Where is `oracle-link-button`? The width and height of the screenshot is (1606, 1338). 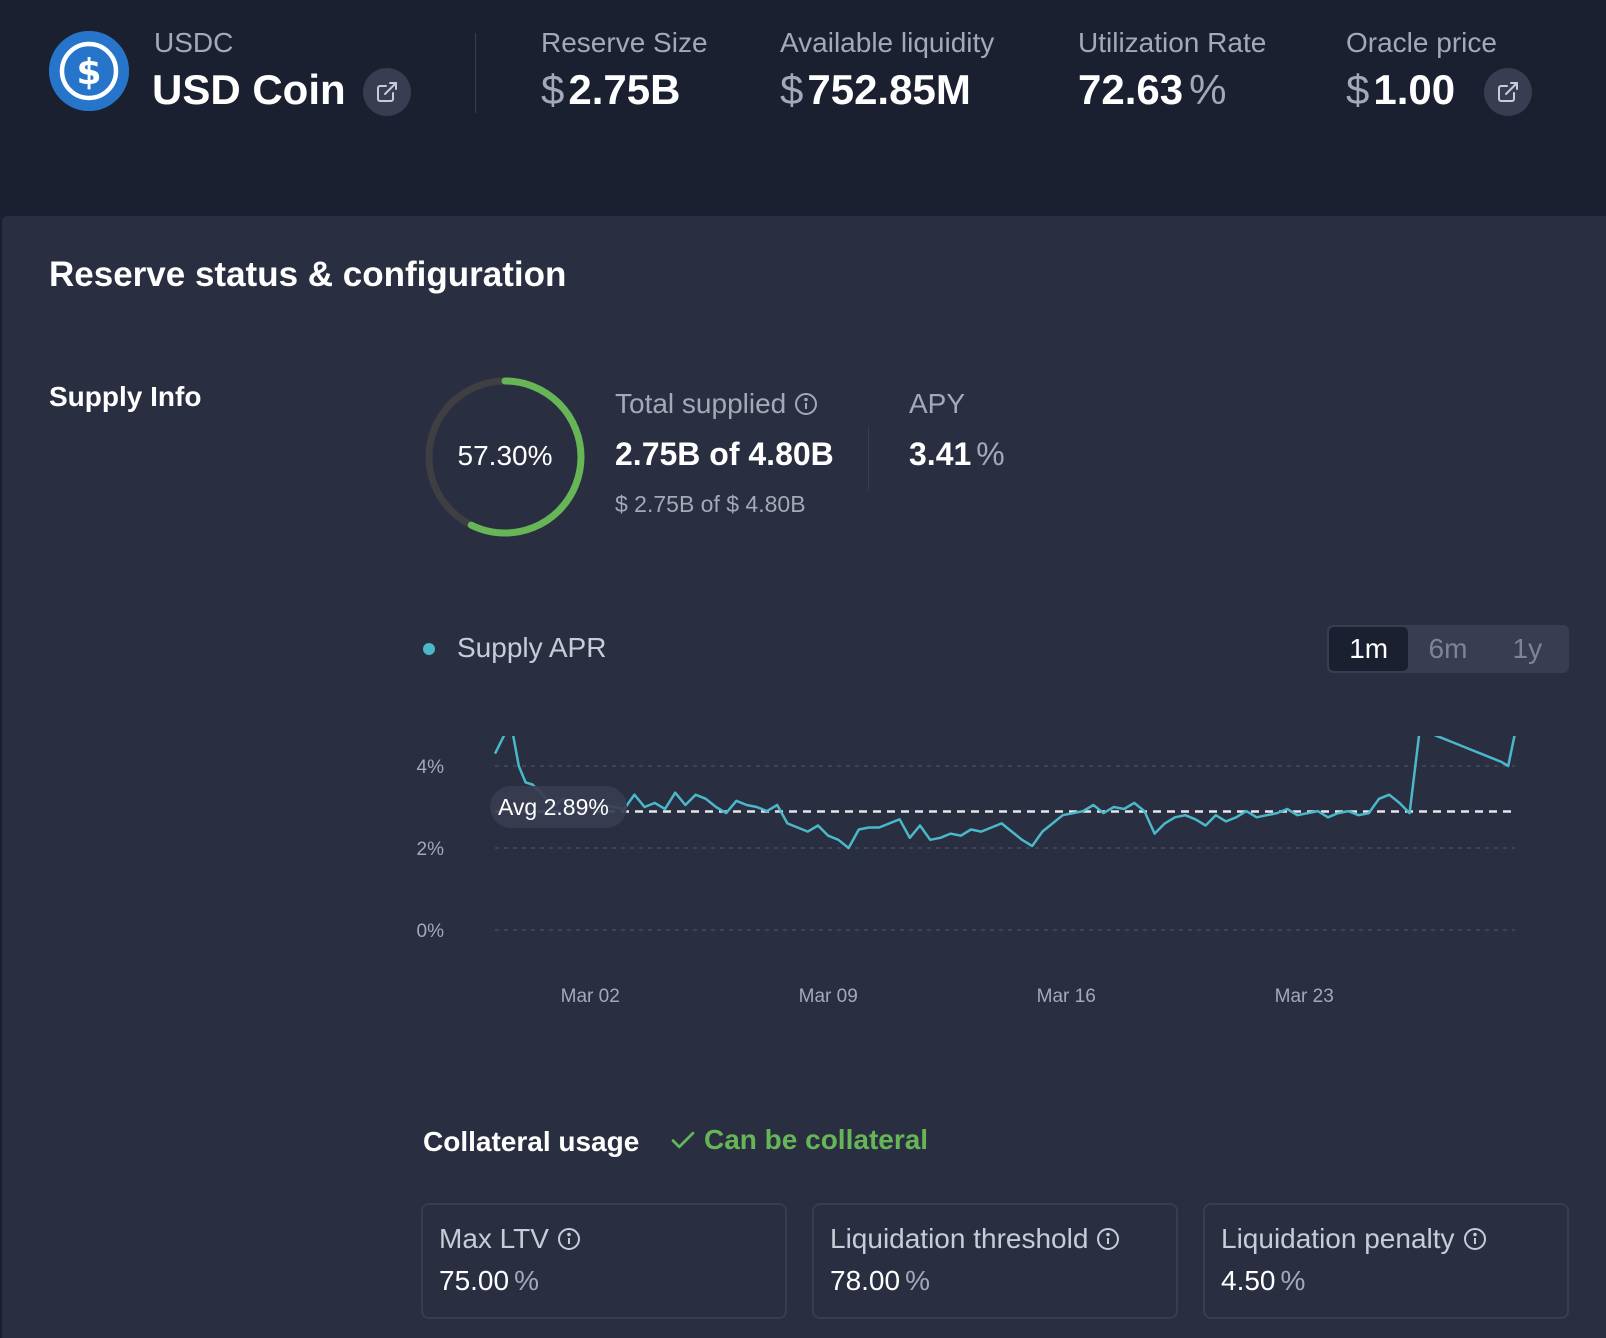 oracle-link-button is located at coordinates (1508, 92).